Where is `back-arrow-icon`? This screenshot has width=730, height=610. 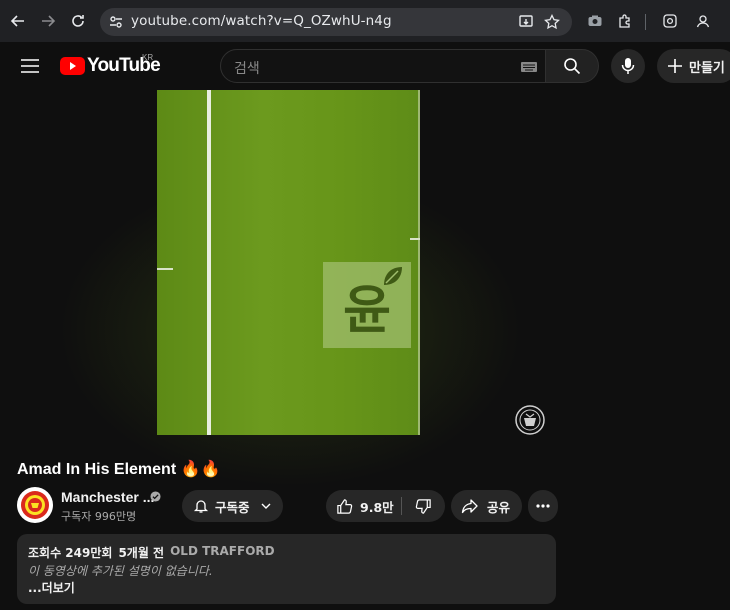 back-arrow-icon is located at coordinates (18, 21).